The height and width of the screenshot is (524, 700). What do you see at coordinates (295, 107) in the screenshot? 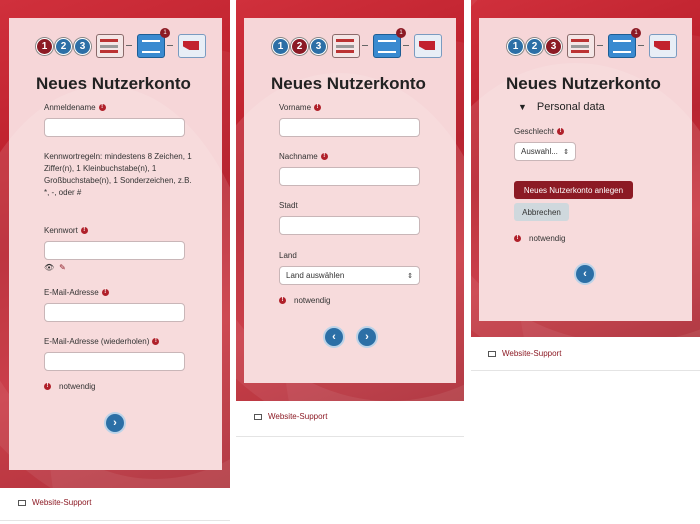
I see `firstname-label-text: Vorname` at bounding box center [295, 107].